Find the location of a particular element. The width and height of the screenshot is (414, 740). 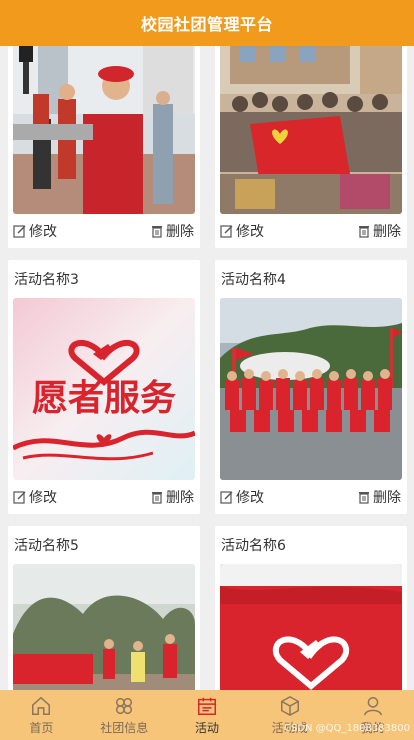

activity-name: 活动名称6 is located at coordinates (253, 546).